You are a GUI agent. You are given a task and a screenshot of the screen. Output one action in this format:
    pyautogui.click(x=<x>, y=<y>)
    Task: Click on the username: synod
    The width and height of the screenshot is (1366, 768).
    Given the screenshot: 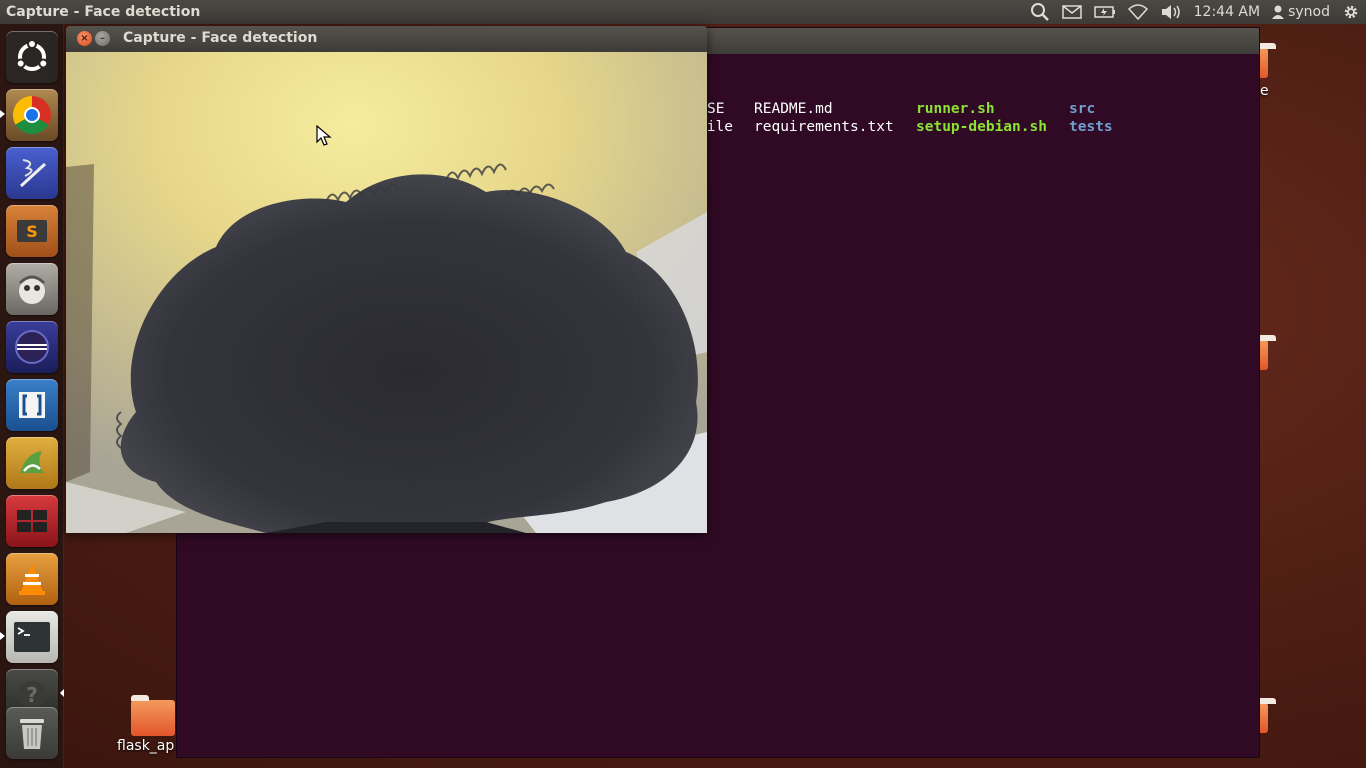 What is the action you would take?
    pyautogui.click(x=1309, y=12)
    